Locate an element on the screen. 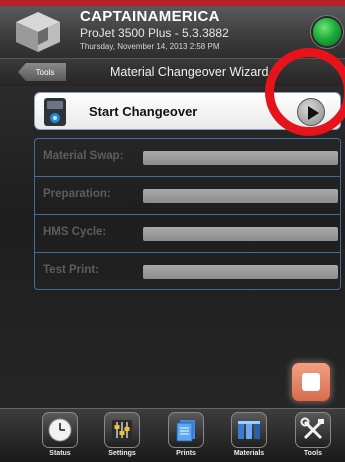 This screenshot has width=345, height=462. back-to-tools-button: Tools is located at coordinates (42, 72).